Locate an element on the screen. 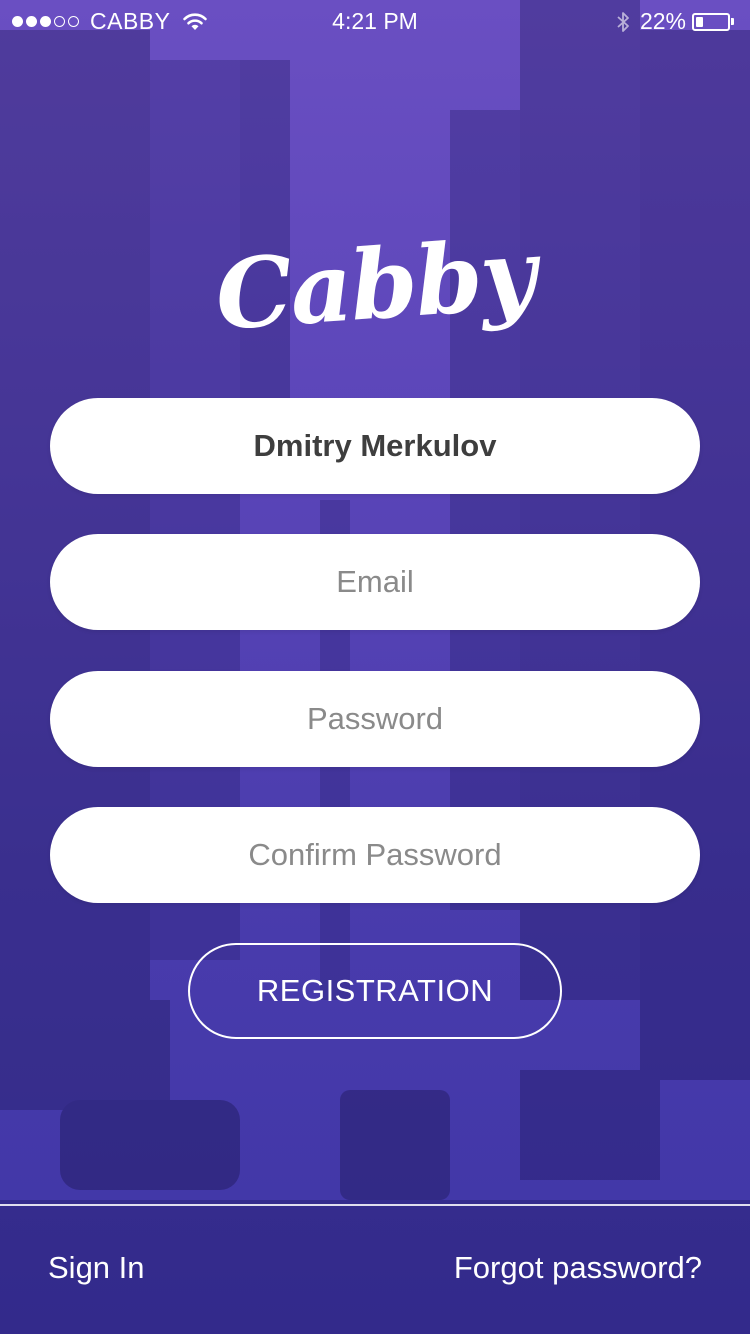 The image size is (750, 1334). password-field is located at coordinates (375, 719).